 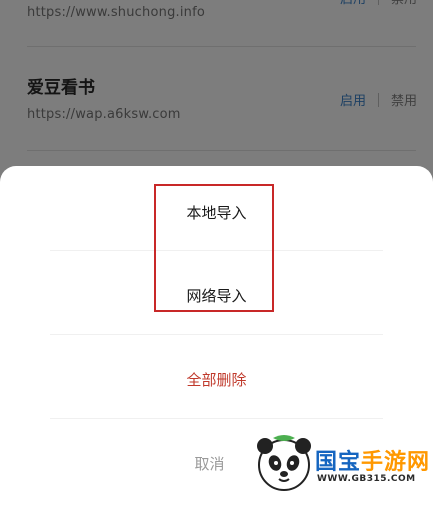 I want to click on highlight-box, so click(x=214, y=248).